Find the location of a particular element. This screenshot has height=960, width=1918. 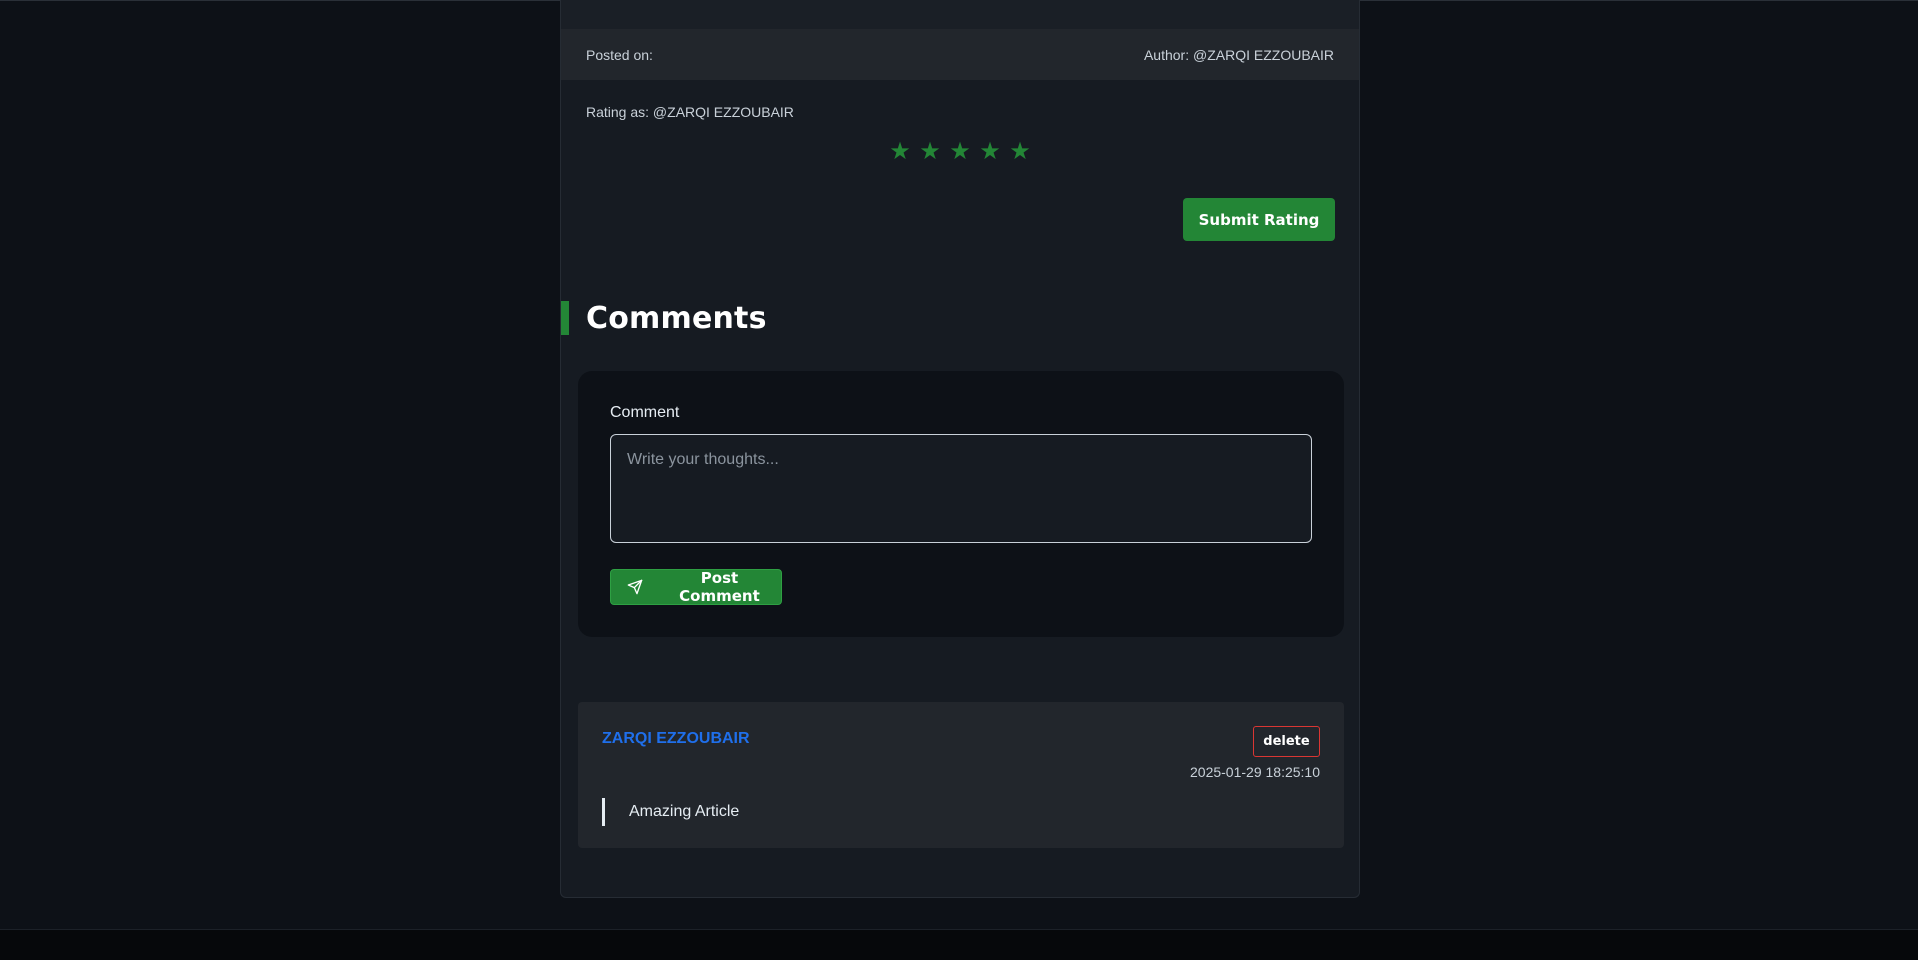

comment-form: Comment Post Comment is located at coordinates (961, 504).